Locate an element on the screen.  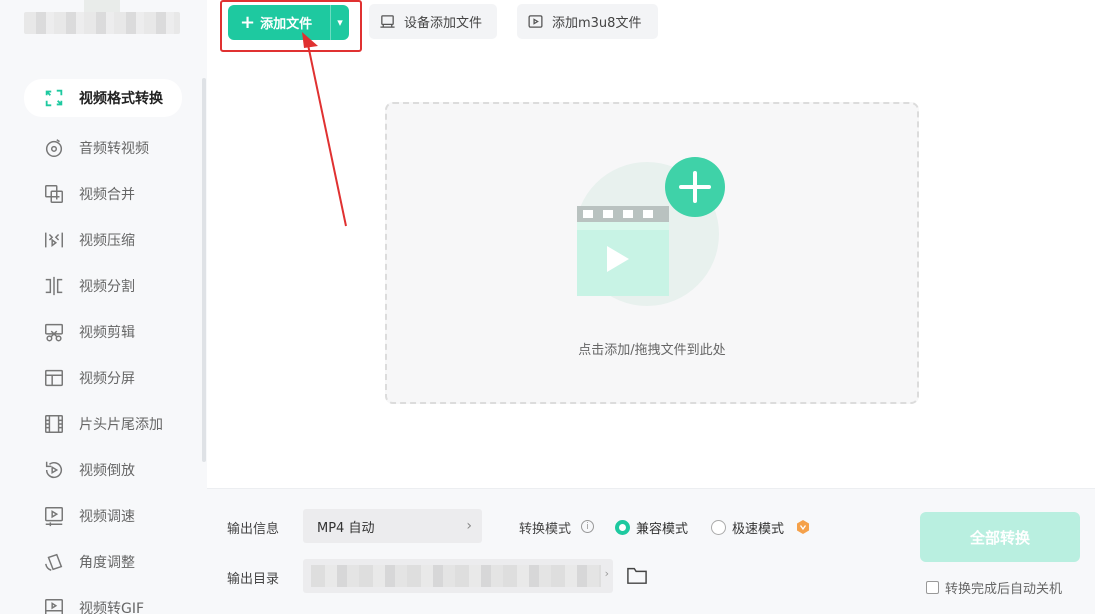
sidebar-item-compress: 视频压缩 is located at coordinates (103, 240).